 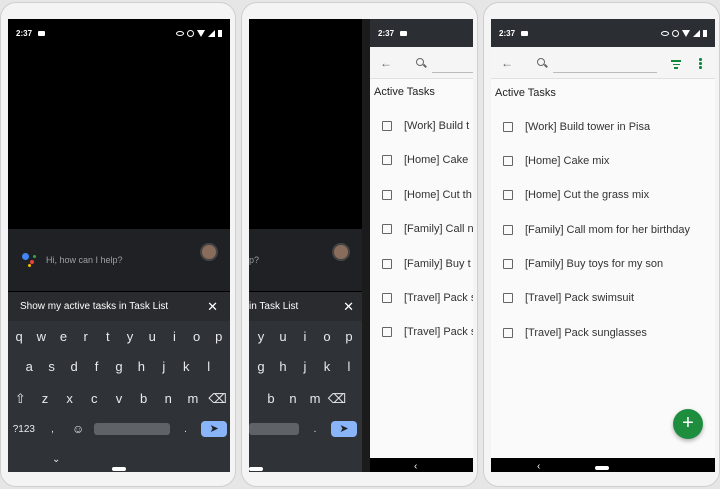 I want to click on task-item: [Work] Build t, so click(x=421, y=126).